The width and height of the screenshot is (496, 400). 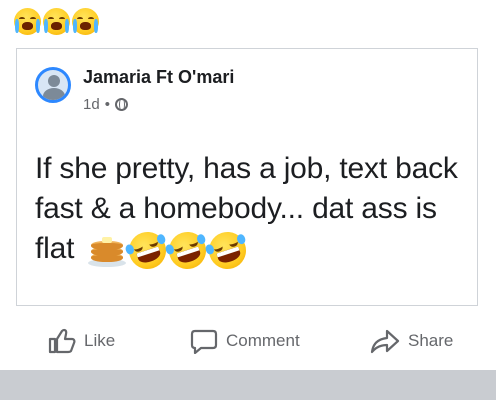 What do you see at coordinates (91, 104) in the screenshot?
I see `post-time: 1d` at bounding box center [91, 104].